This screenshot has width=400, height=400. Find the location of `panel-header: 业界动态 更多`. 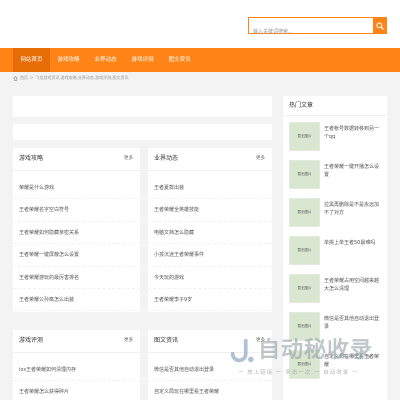

panel-header: 业界动态 更多 is located at coordinates (210, 159).